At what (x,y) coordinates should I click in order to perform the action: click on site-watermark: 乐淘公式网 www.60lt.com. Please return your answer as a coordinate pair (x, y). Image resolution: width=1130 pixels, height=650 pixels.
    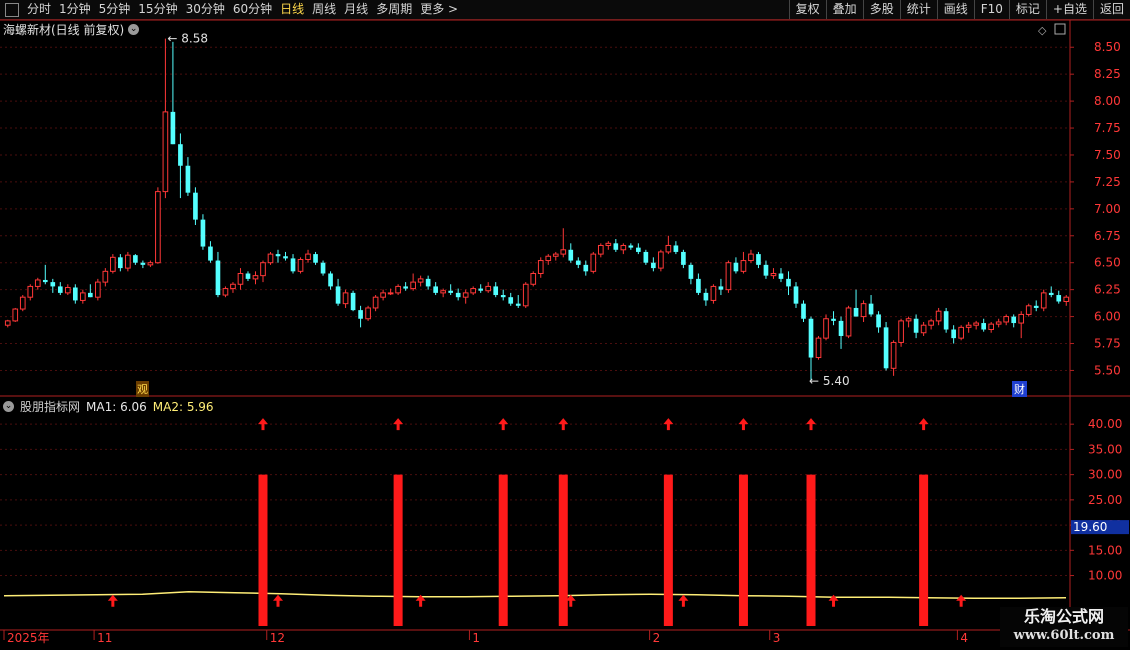
    Looking at the image, I should click on (1064, 627).